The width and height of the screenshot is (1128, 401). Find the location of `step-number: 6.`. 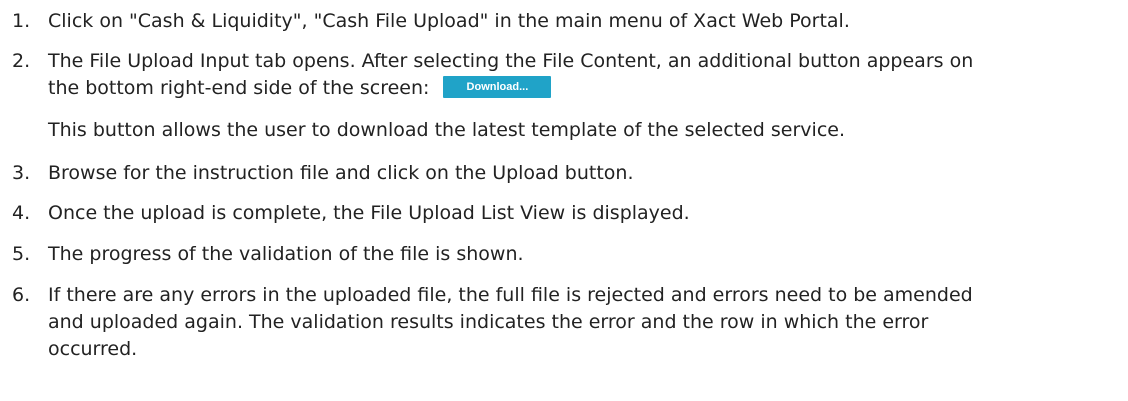

step-number: 6. is located at coordinates (21, 295).